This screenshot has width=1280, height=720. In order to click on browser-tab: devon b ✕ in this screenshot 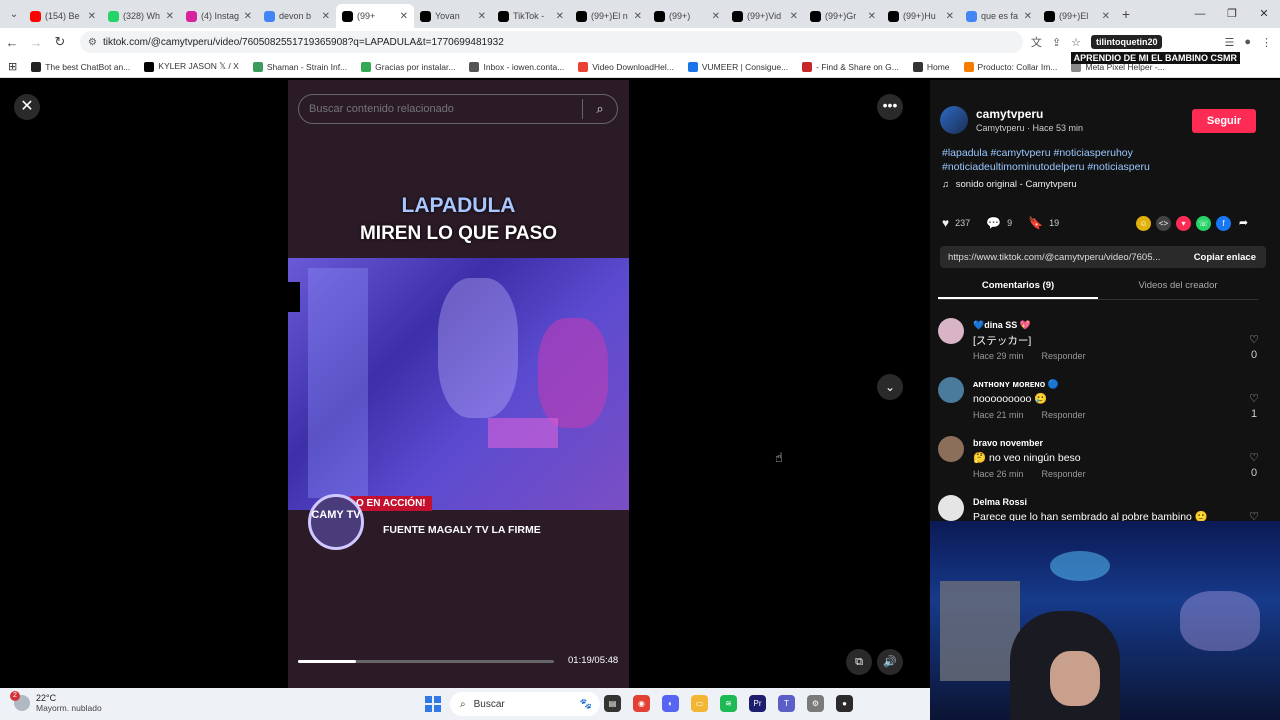, I will do `click(297, 16)`.